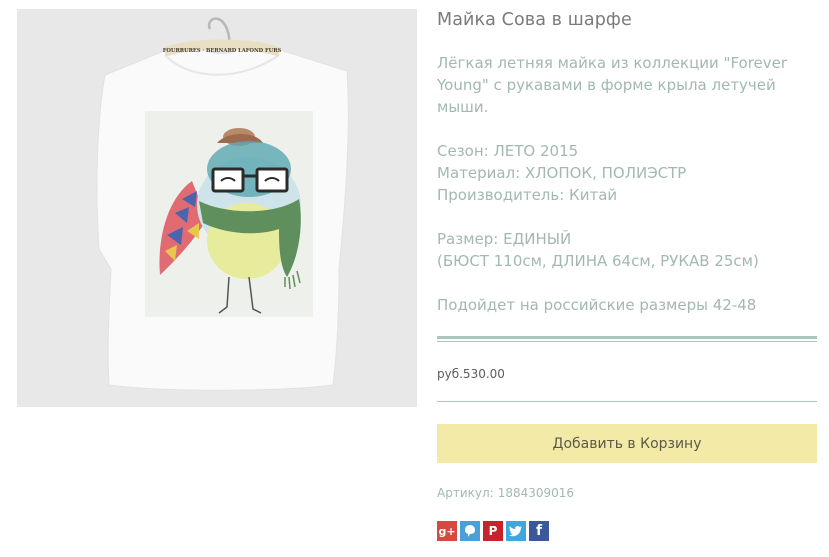 The image size is (829, 557). What do you see at coordinates (470, 531) in the screenshot?
I see `speech-bubble-icon` at bounding box center [470, 531].